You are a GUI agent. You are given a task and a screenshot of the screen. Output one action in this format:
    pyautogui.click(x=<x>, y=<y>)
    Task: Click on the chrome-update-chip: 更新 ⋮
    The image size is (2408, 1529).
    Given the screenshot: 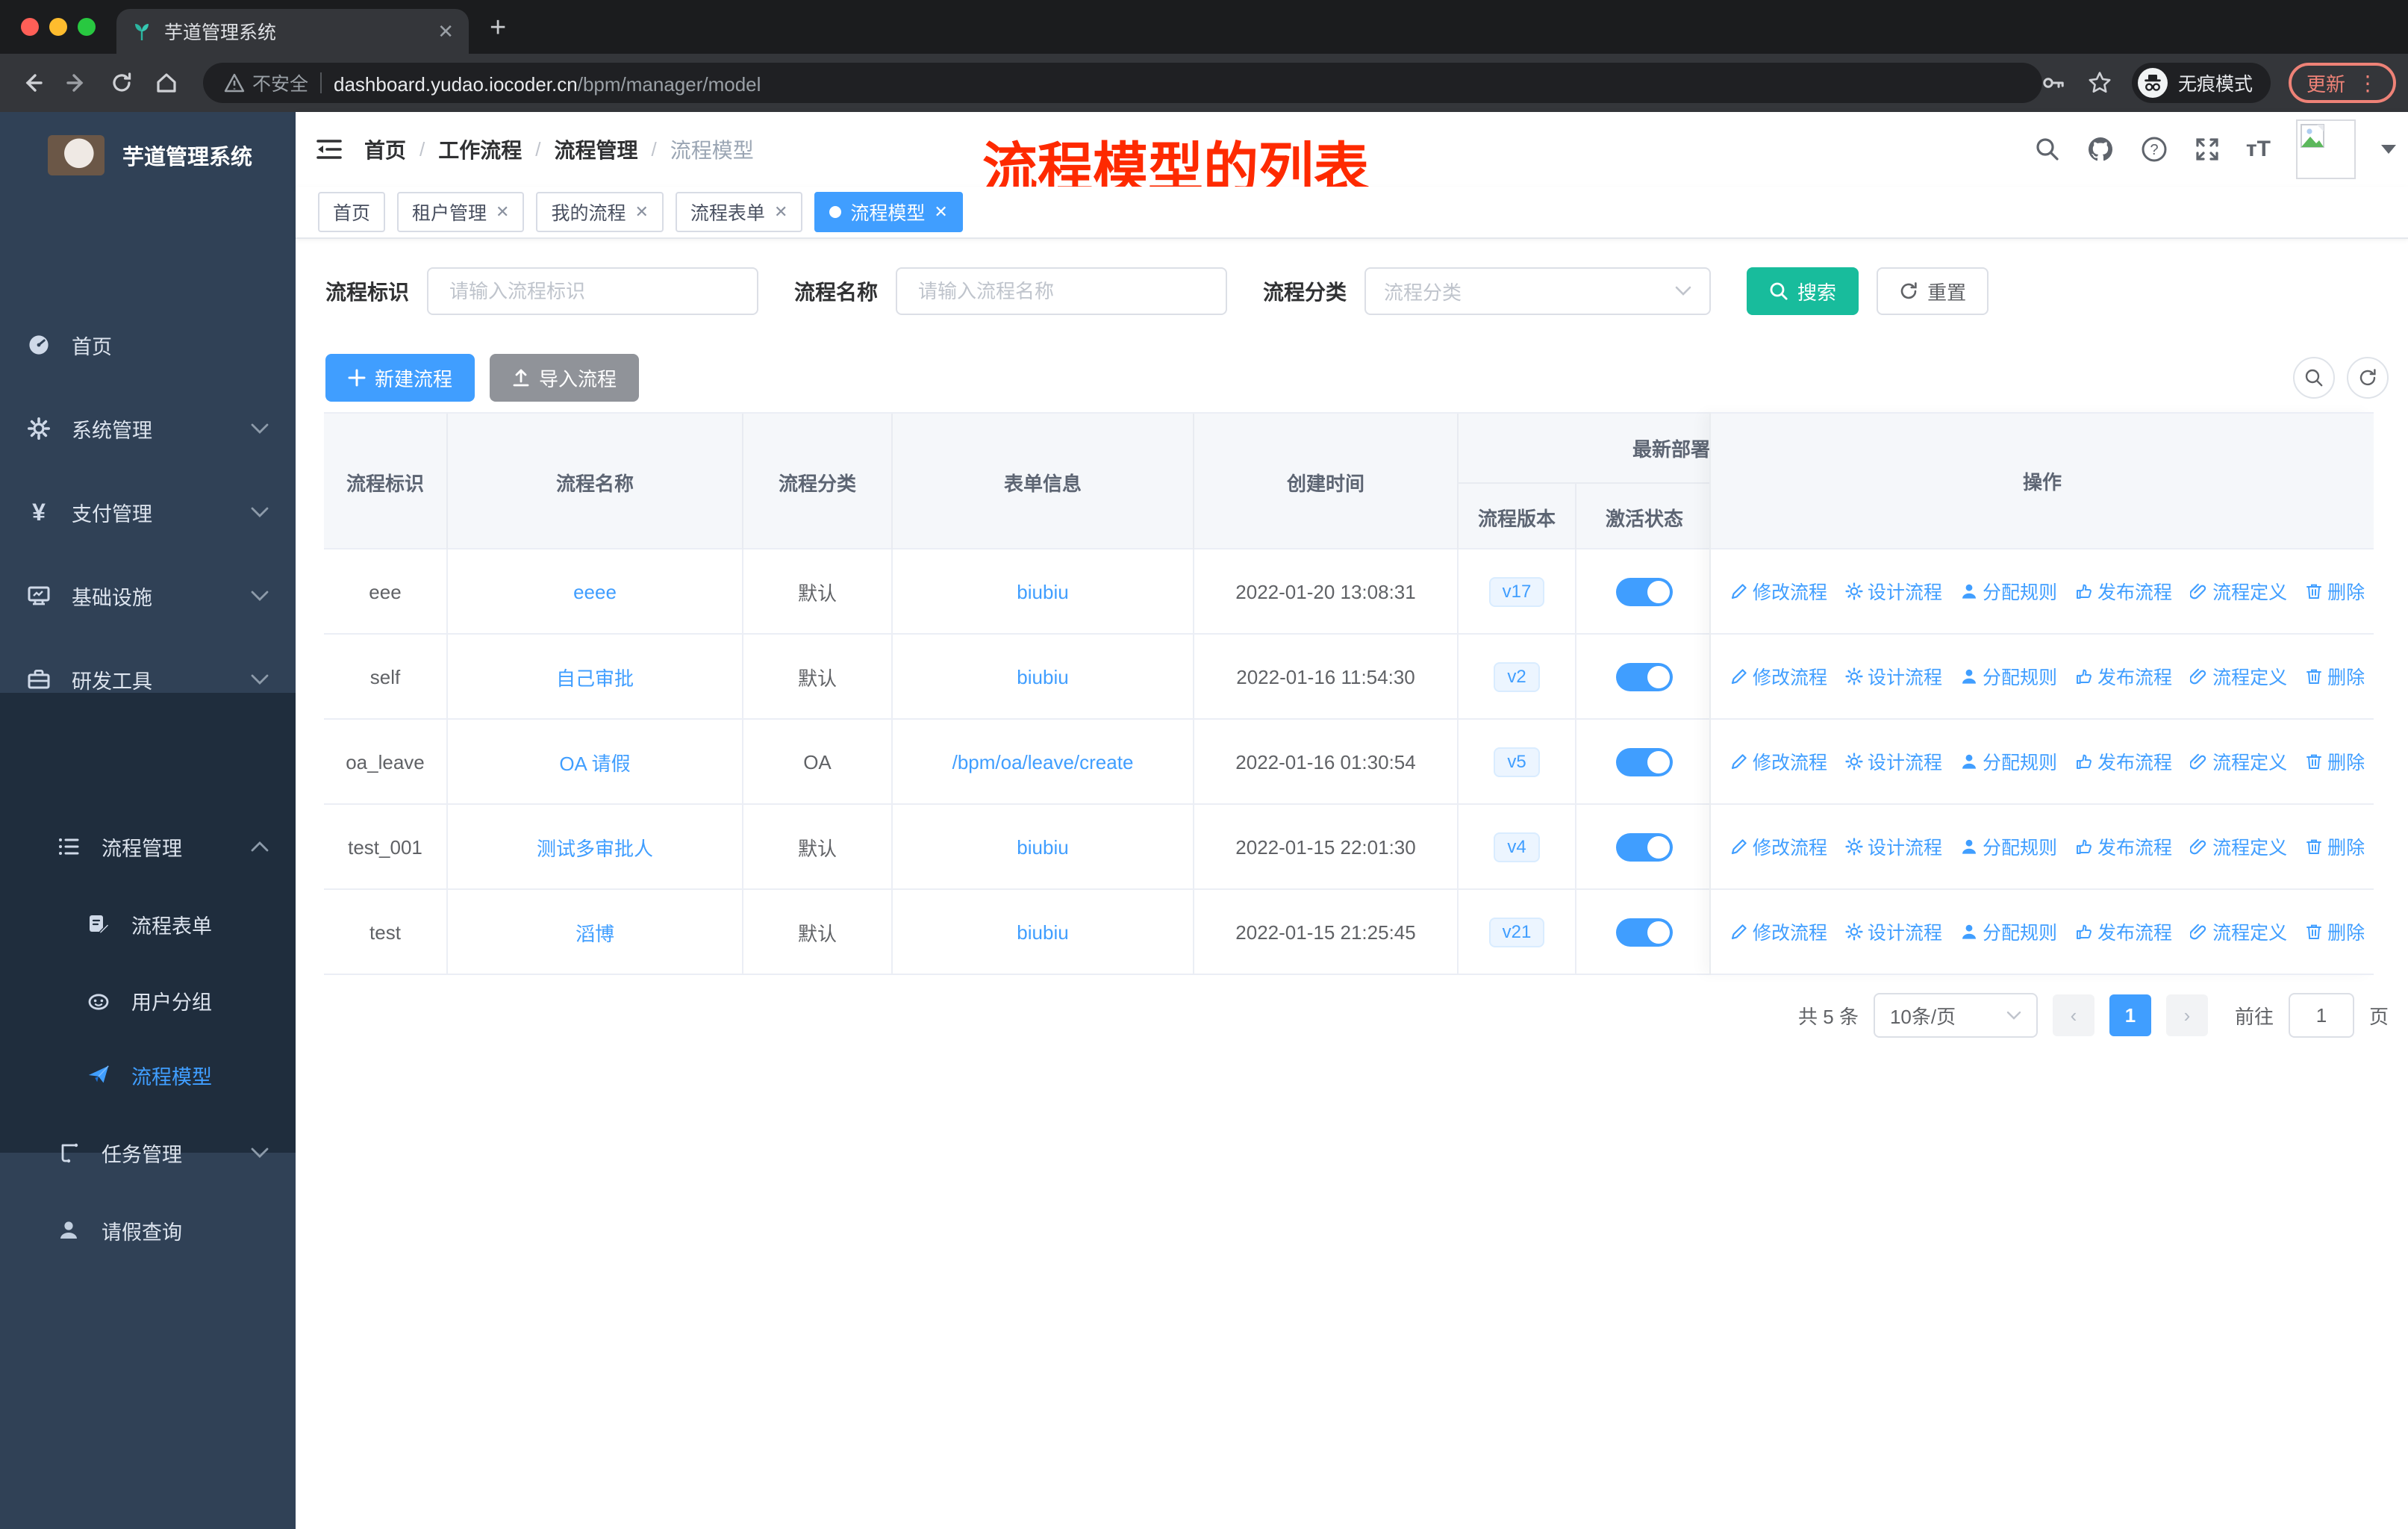 What is the action you would take?
    pyautogui.click(x=2342, y=83)
    